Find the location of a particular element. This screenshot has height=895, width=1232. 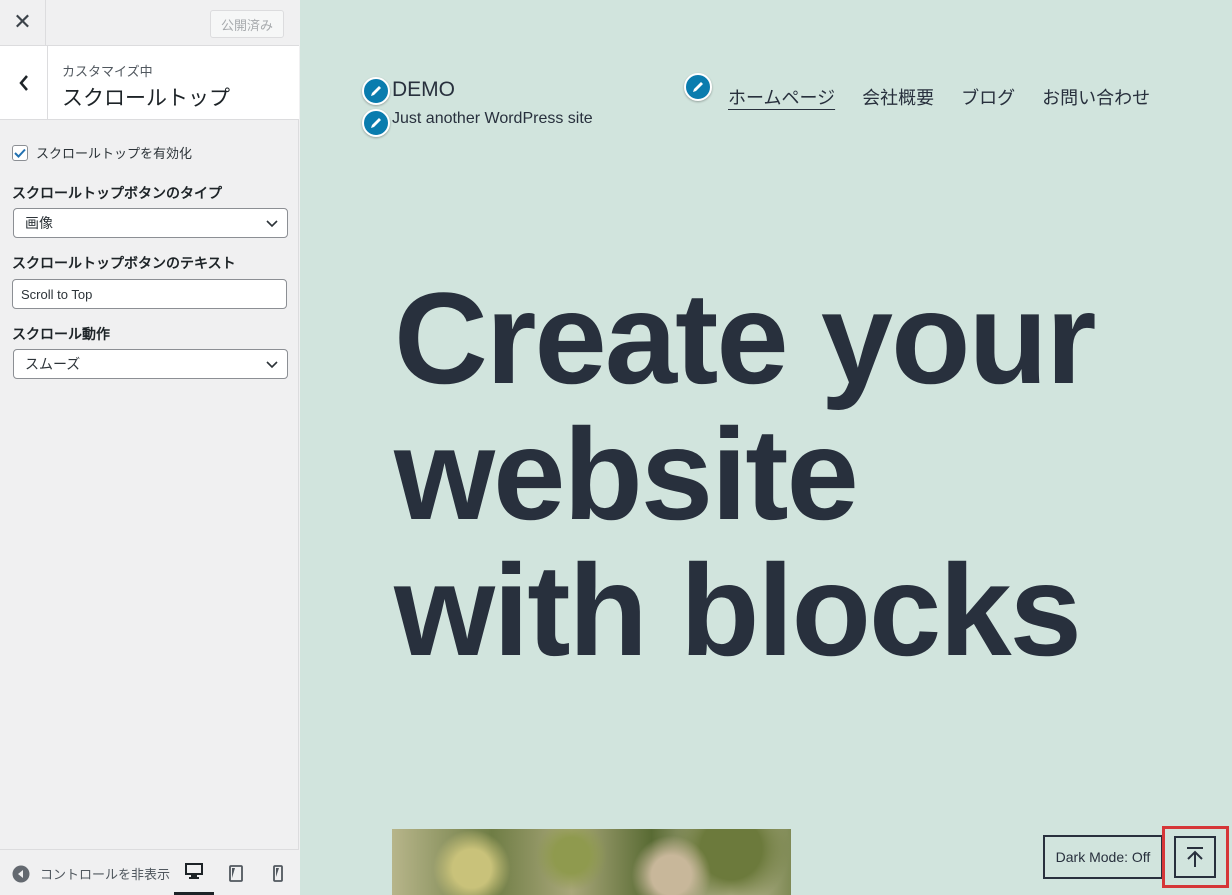

hide-controls-button: コントロールを非表示 is located at coordinates (92, 873).